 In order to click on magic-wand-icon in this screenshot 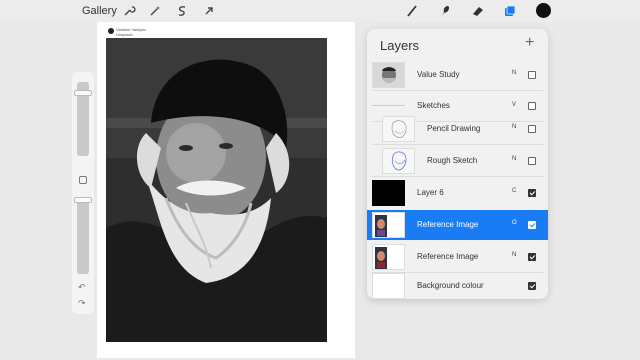, I will do `click(155, 11)`.